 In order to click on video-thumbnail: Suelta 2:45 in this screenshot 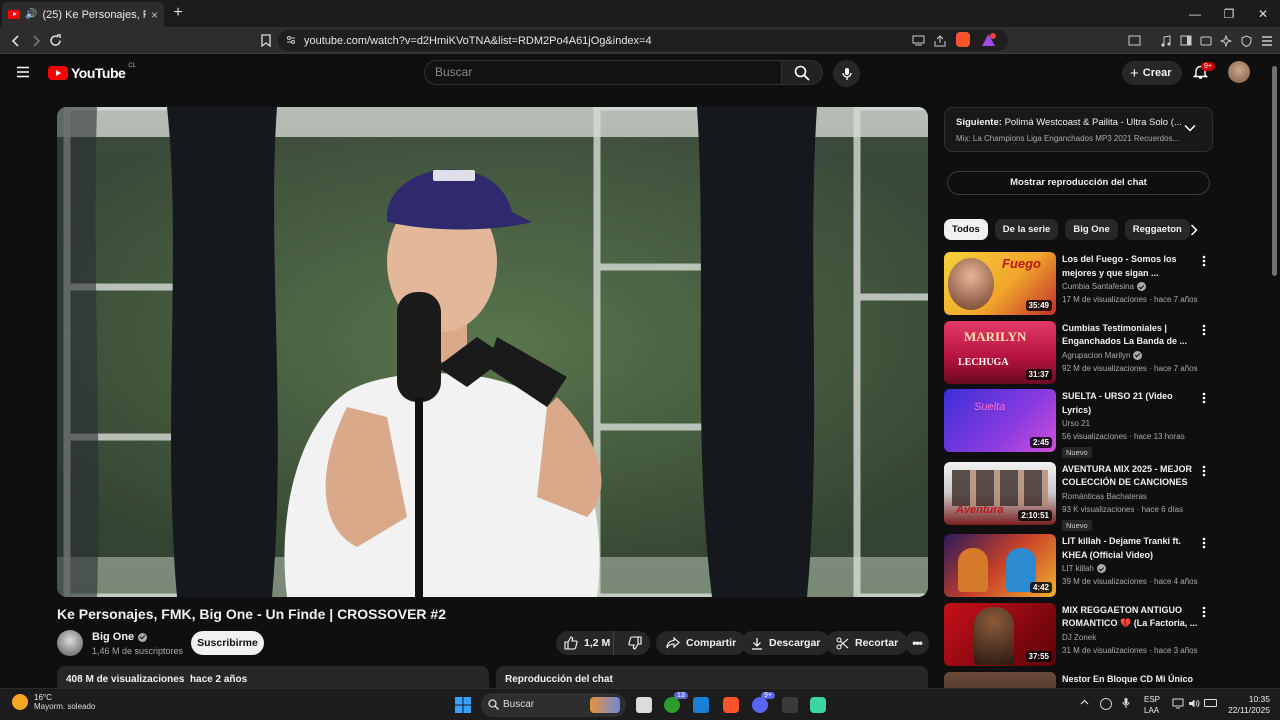, I will do `click(1000, 421)`.